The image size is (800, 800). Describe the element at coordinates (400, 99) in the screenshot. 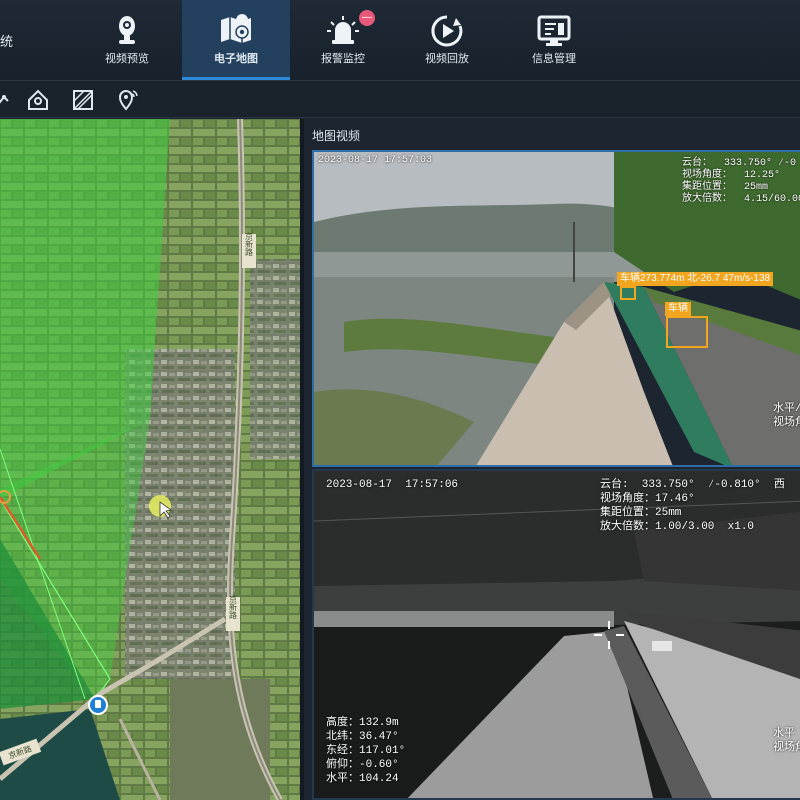

I see `map-toolbar` at that location.